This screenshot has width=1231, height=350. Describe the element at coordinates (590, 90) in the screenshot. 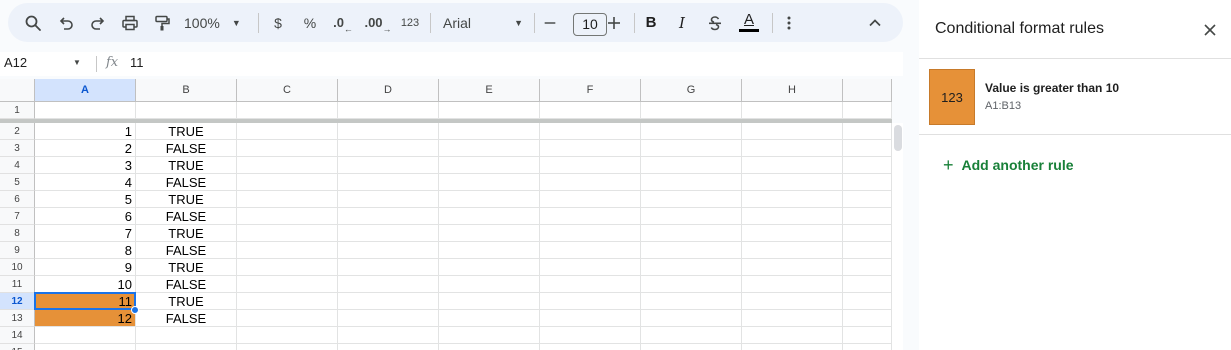

I see `column-header-f: F` at that location.